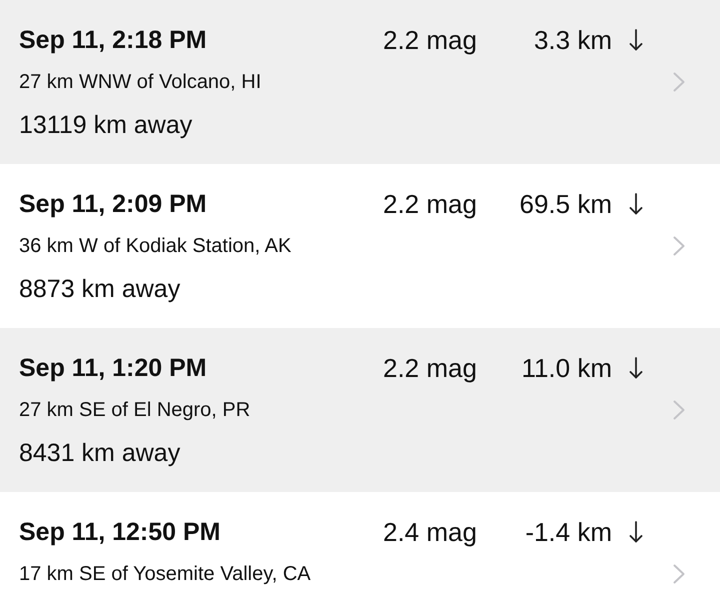 This screenshot has height=600, width=720. I want to click on depth-text: -1.4 km, so click(568, 532).